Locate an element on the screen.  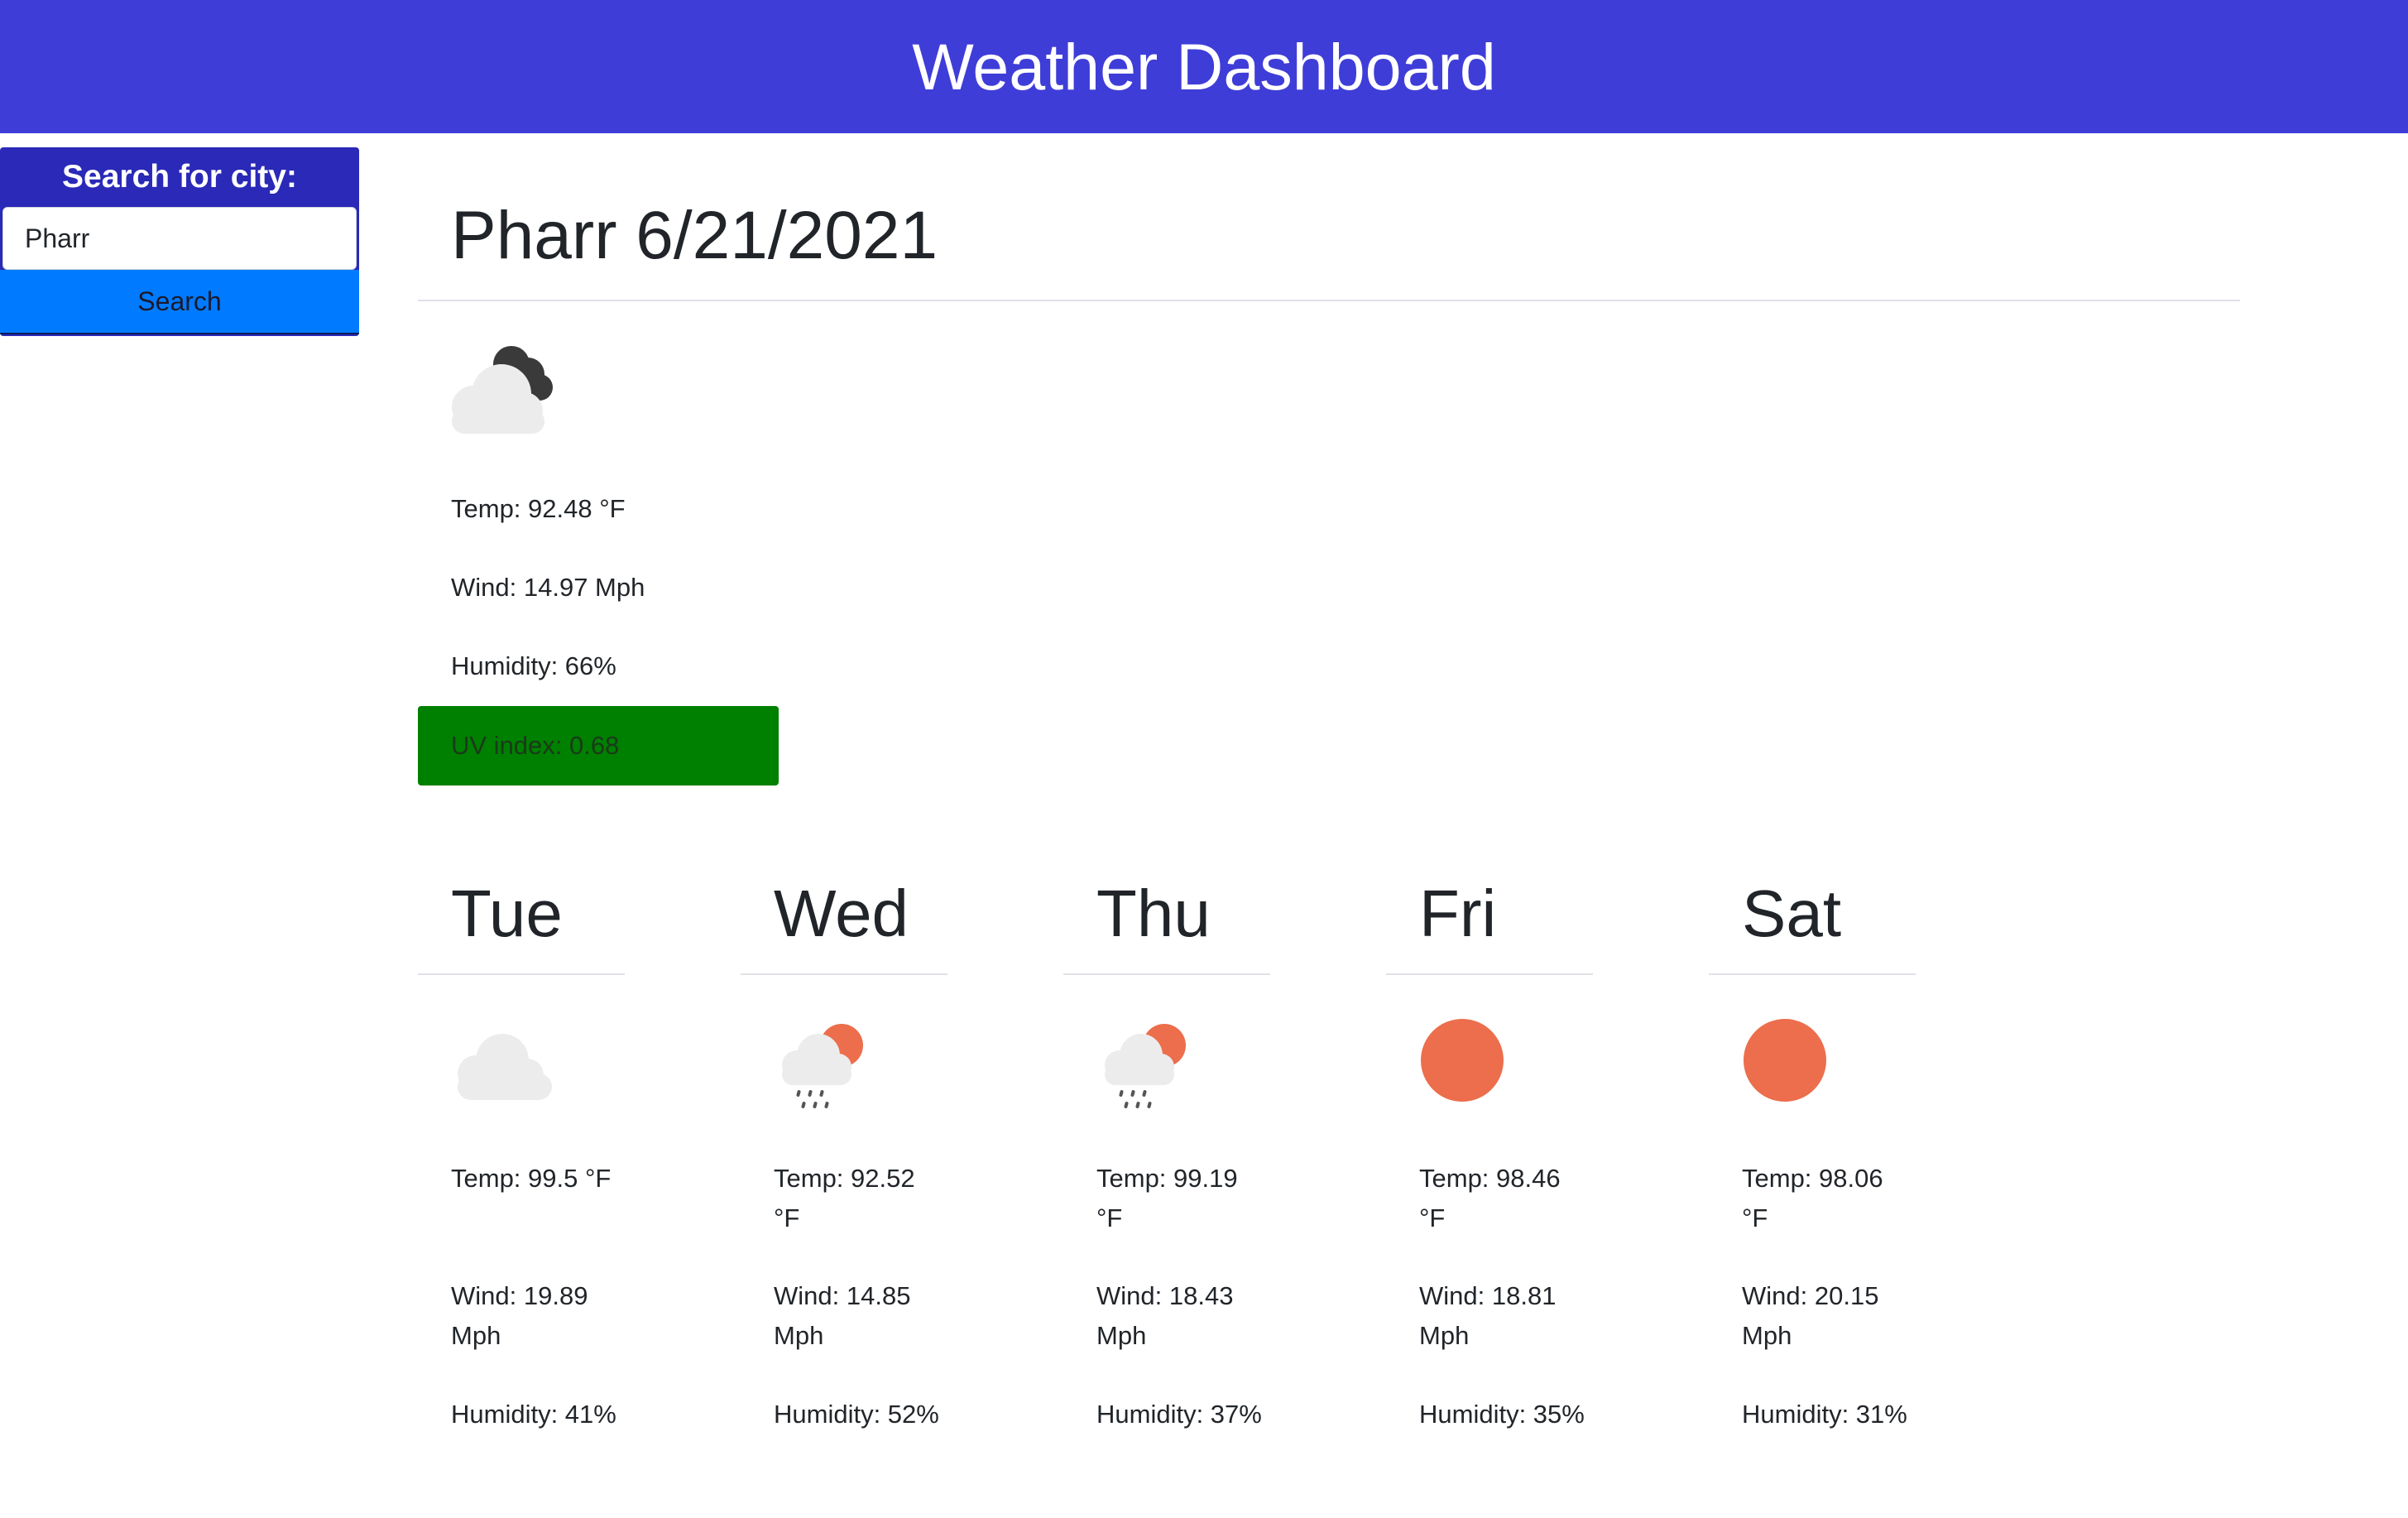
forecast-day-name: Tue is located at coordinates (507, 914).